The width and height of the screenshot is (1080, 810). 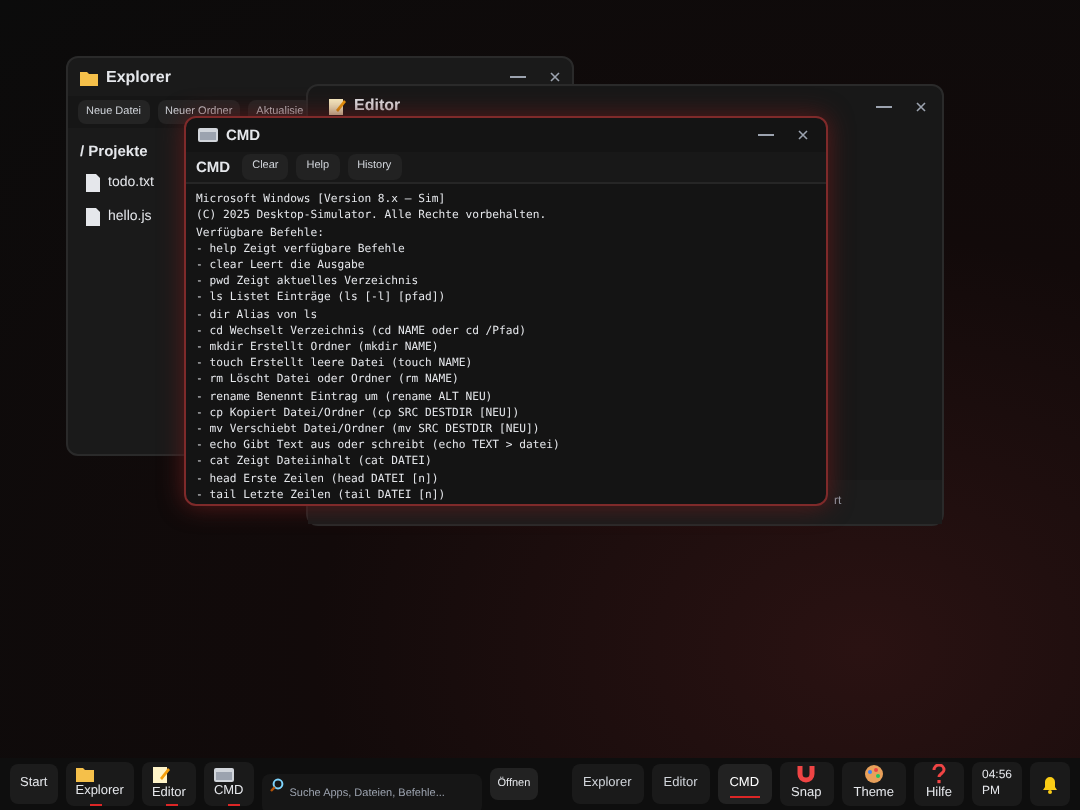 I want to click on magnet-icon, so click(x=806, y=774).